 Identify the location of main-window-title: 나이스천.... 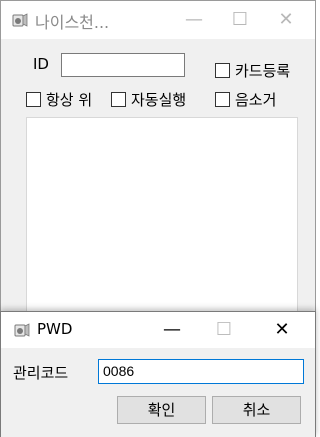
(72, 22).